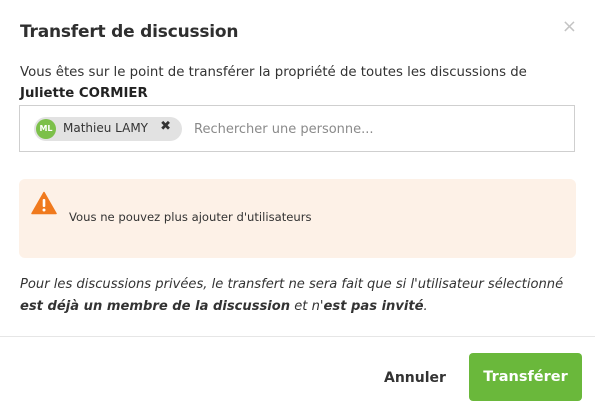 The image size is (595, 414). I want to click on person-picker: ML Mathieu LAMY ✖, so click(297, 128).